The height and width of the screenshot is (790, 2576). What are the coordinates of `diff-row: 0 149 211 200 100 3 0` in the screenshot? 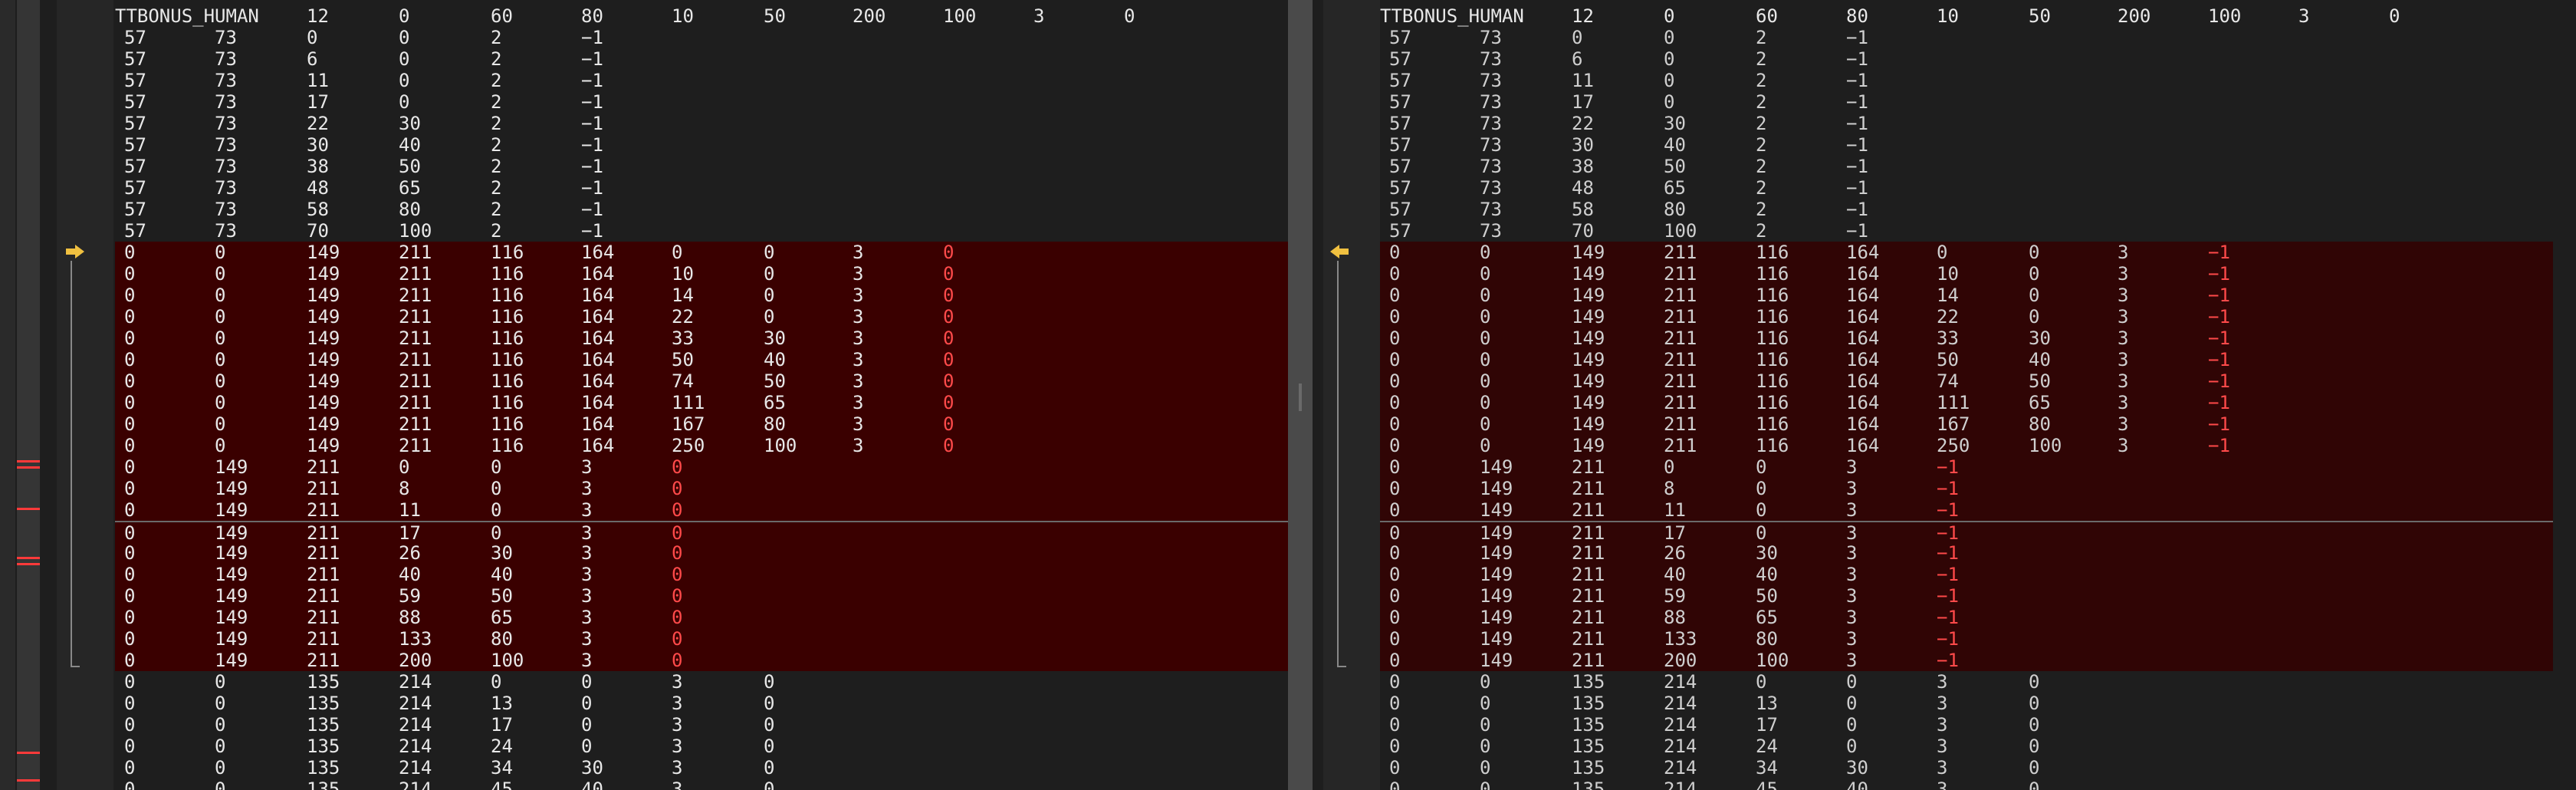 It's located at (701, 660).